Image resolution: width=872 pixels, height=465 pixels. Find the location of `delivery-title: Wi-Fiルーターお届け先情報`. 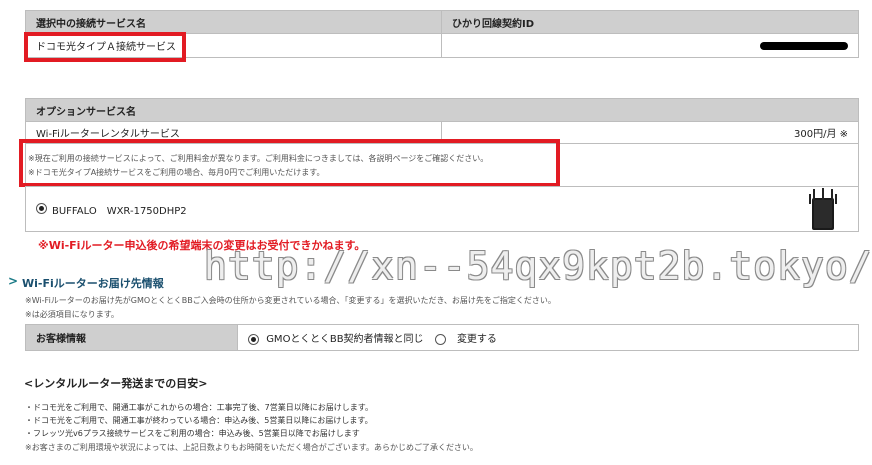

delivery-title: Wi-Fiルーターお届け先情報 is located at coordinates (93, 283).